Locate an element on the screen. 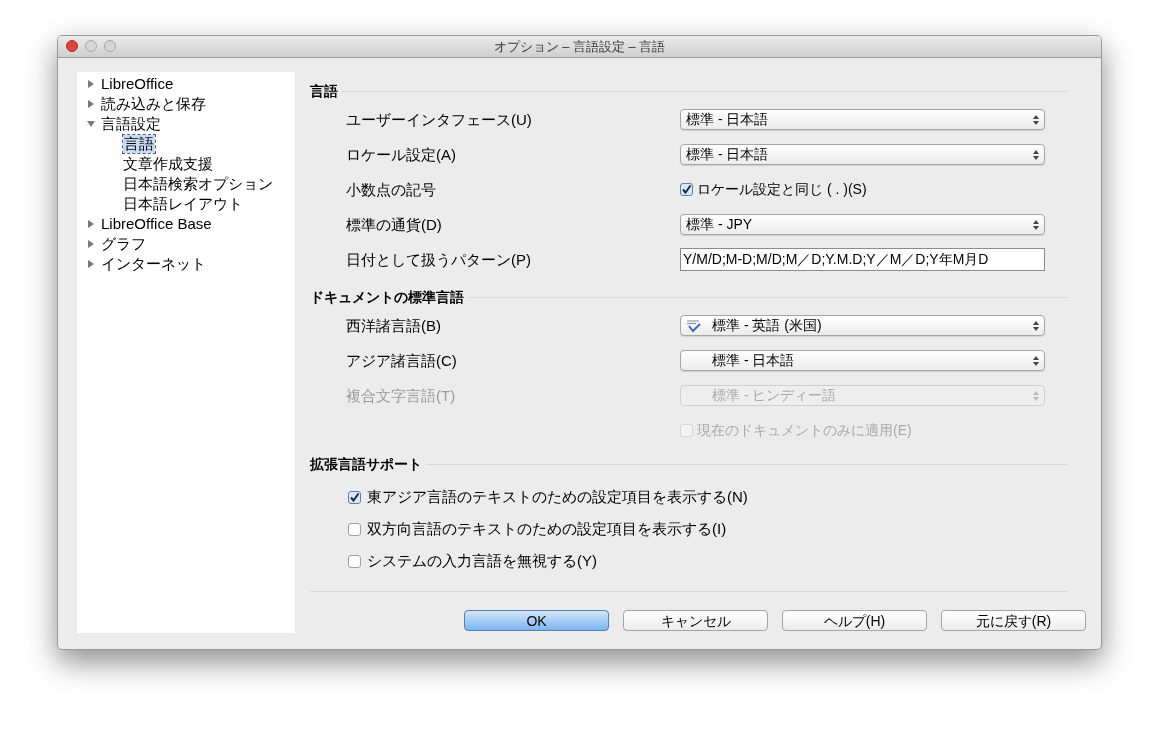  checkbox-label: システムの入力言語を無視する(Y) is located at coordinates (482, 560).